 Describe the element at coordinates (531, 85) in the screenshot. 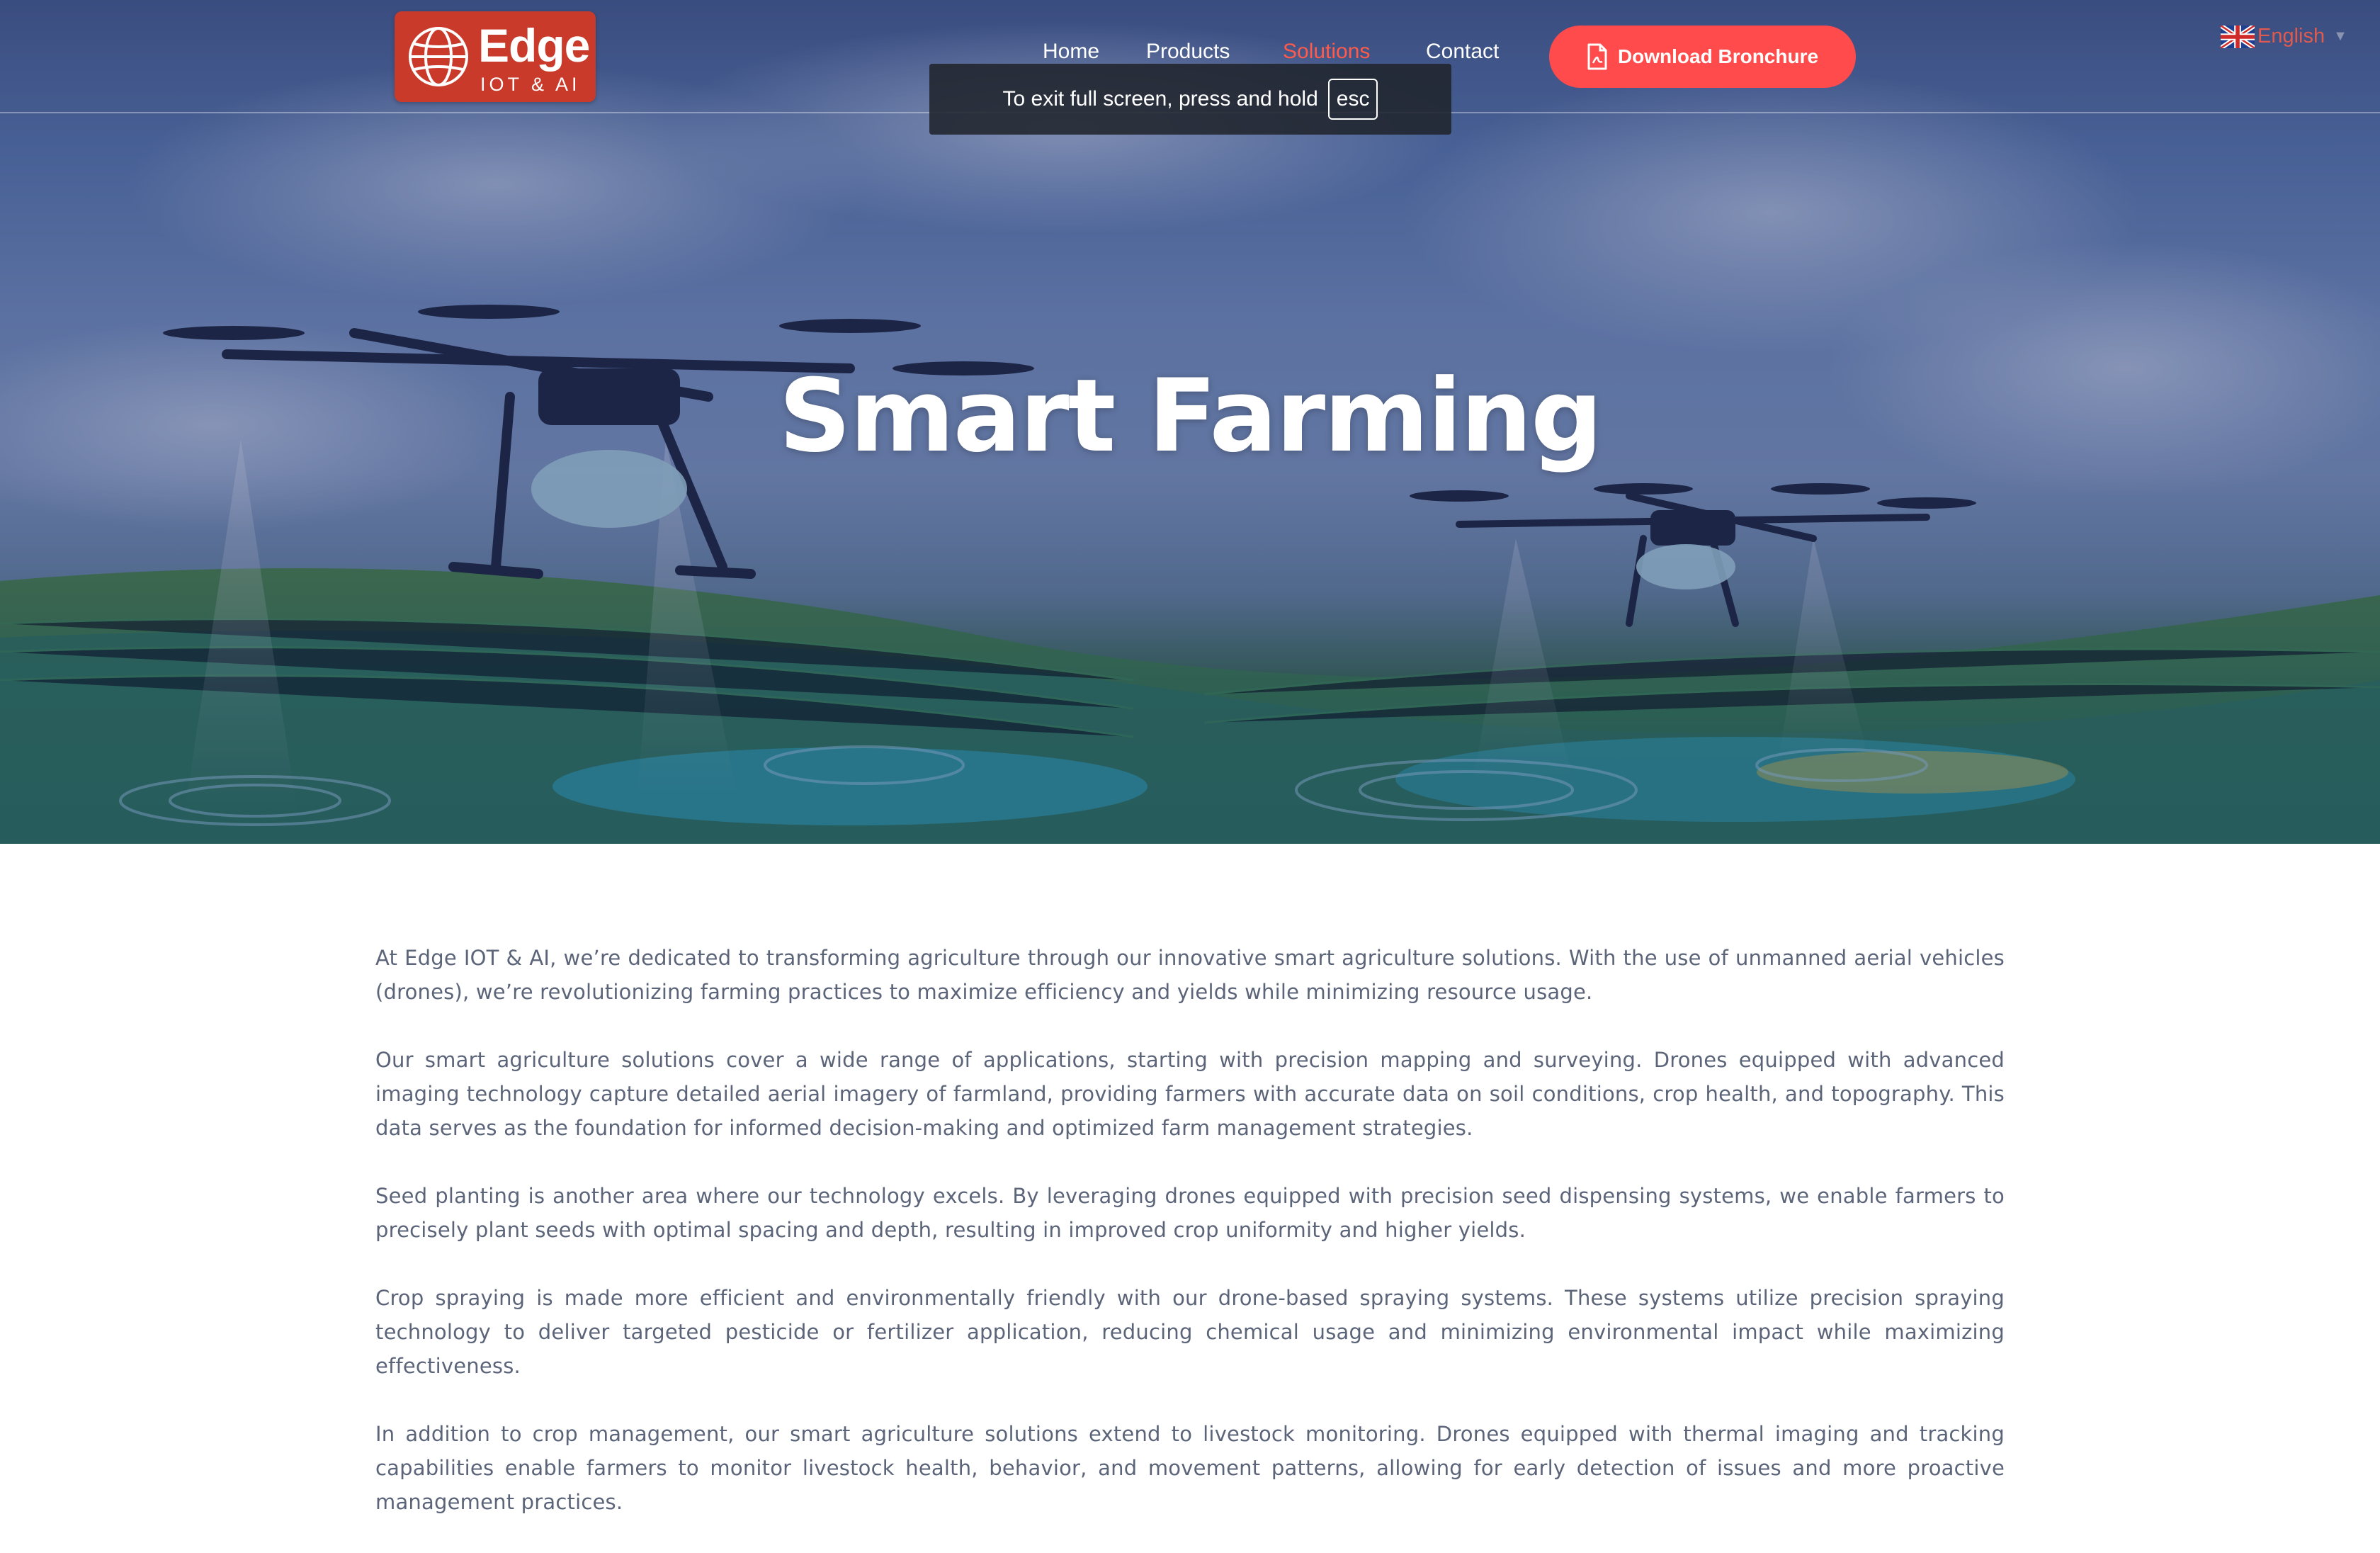

I see `logo-tagline: IOT & AI` at that location.